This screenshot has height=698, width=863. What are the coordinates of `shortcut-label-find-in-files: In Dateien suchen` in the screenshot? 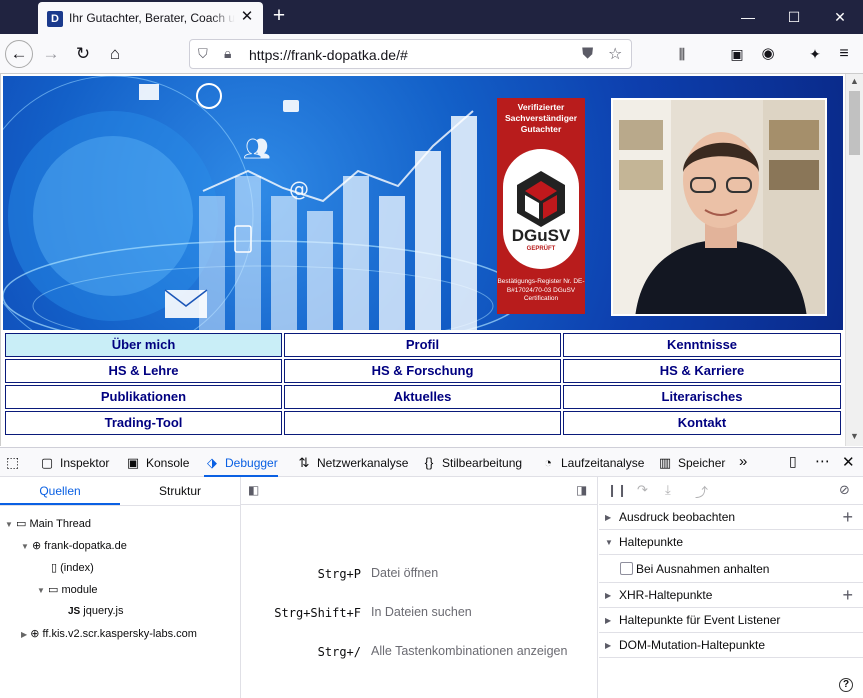 It's located at (421, 612).